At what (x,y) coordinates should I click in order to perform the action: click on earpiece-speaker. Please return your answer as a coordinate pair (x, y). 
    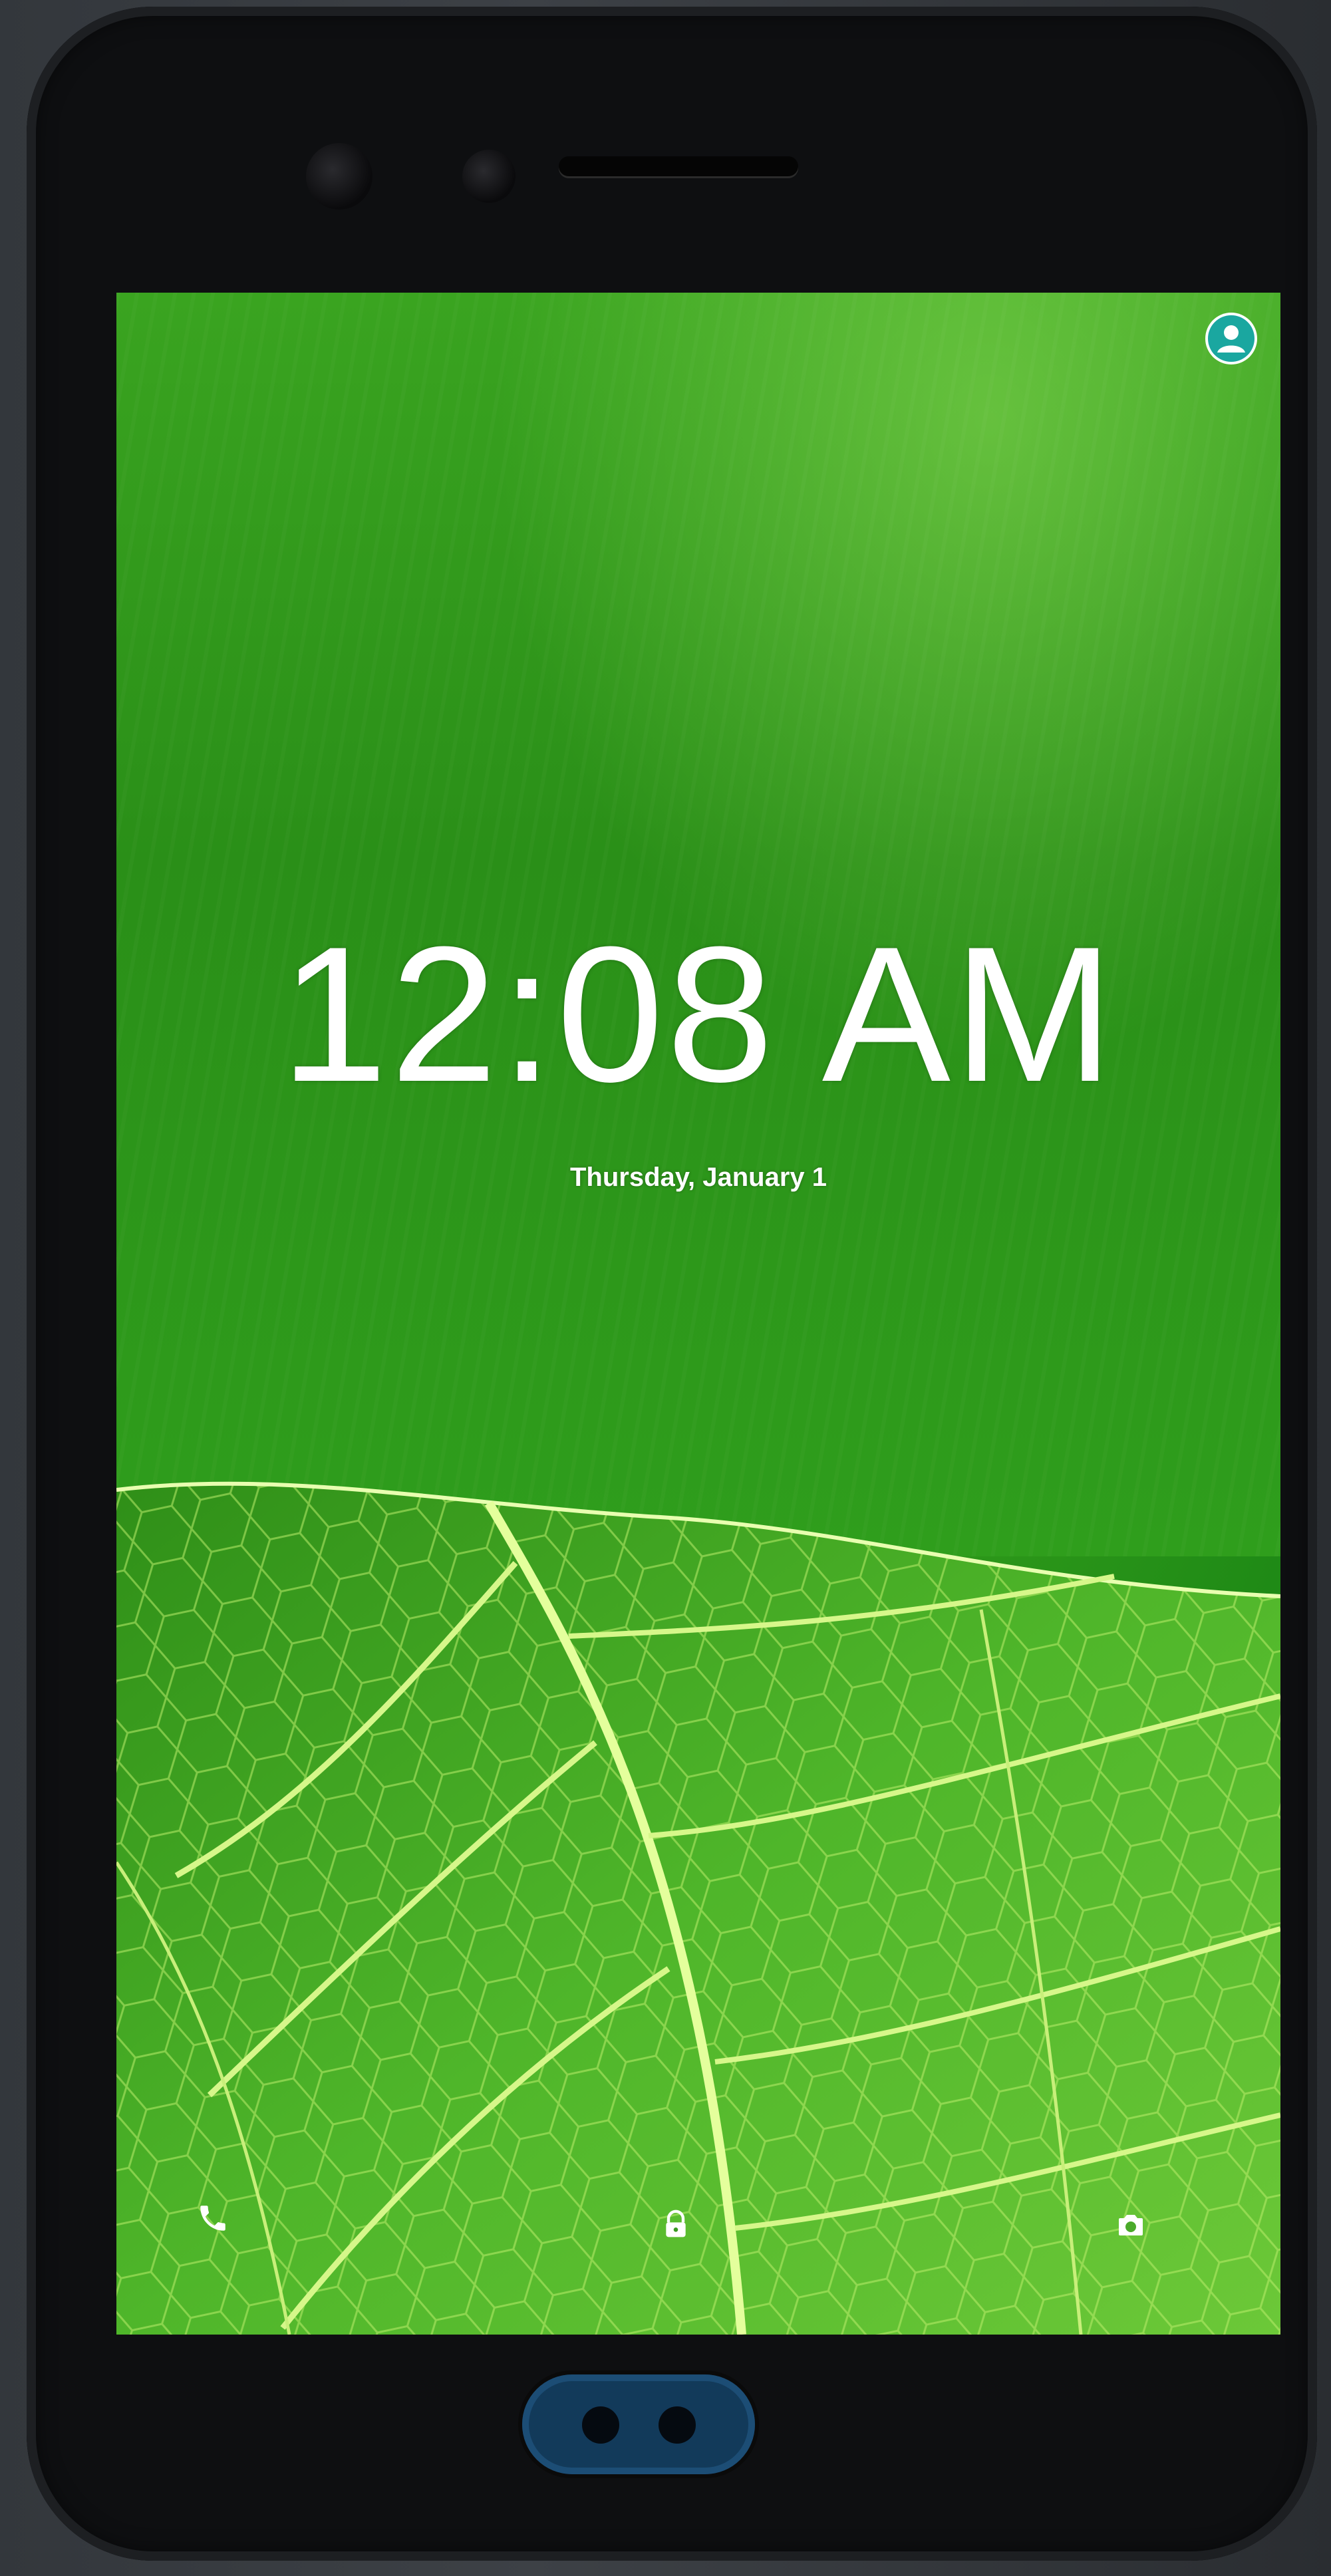
    Looking at the image, I should click on (678, 166).